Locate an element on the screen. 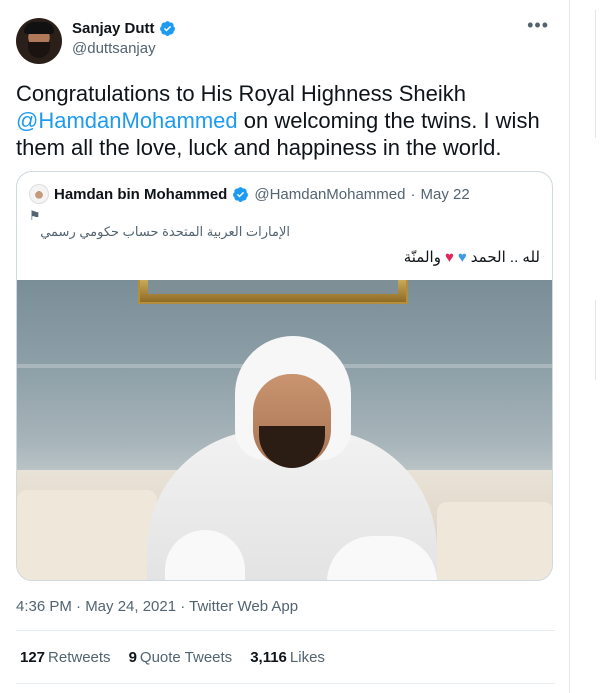 This screenshot has height=693, width=600. author-handle: @duttsanjay is located at coordinates (124, 48).